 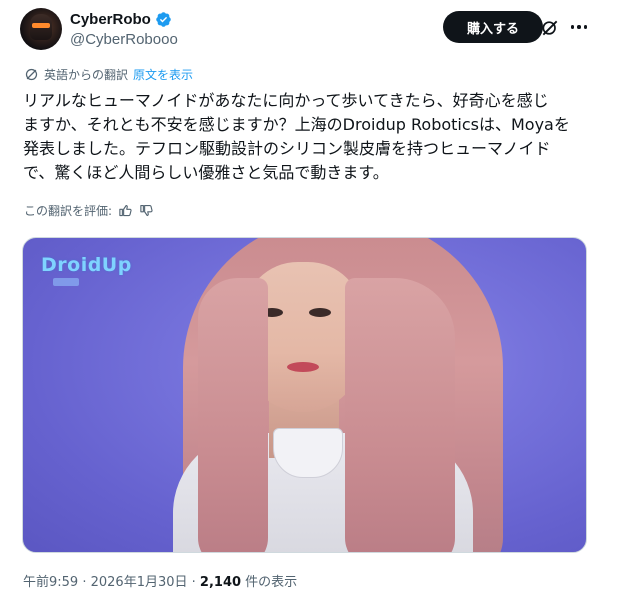 I want to click on media-watermark: DroidUp, so click(x=86, y=265).